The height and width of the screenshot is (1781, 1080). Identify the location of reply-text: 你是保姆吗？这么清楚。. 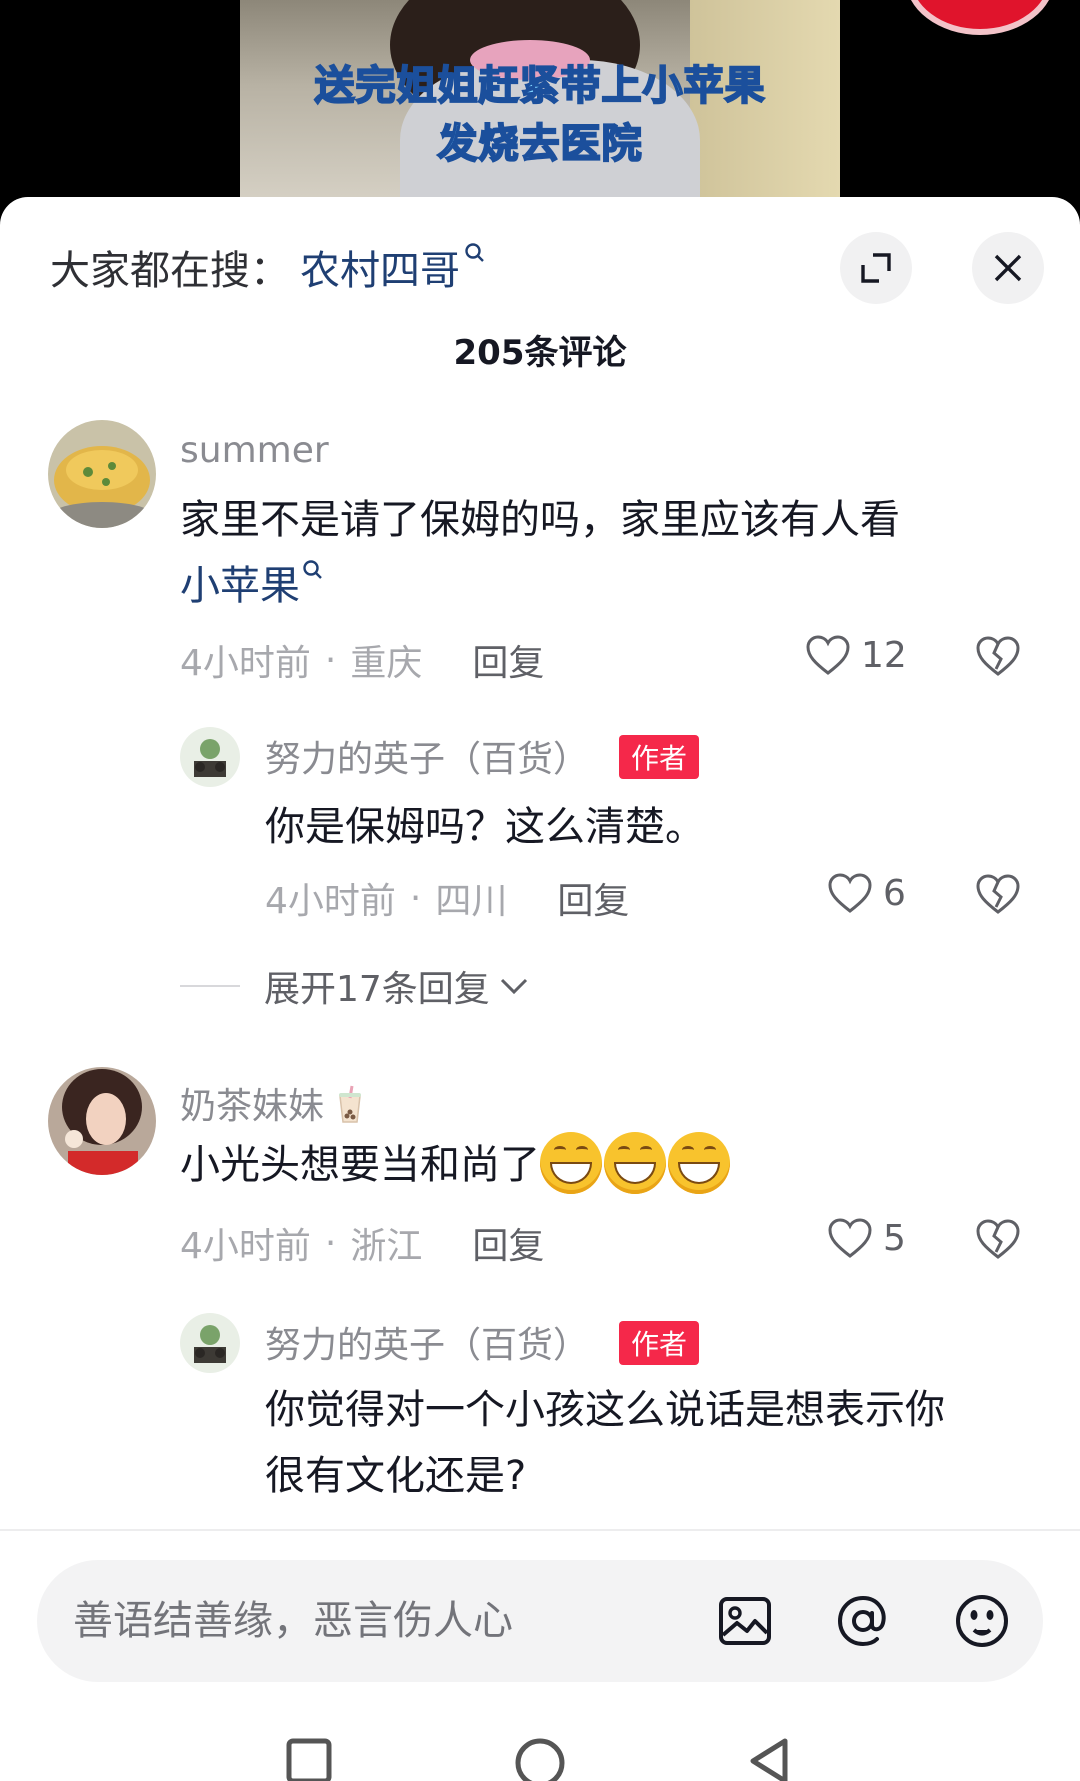
(485, 827).